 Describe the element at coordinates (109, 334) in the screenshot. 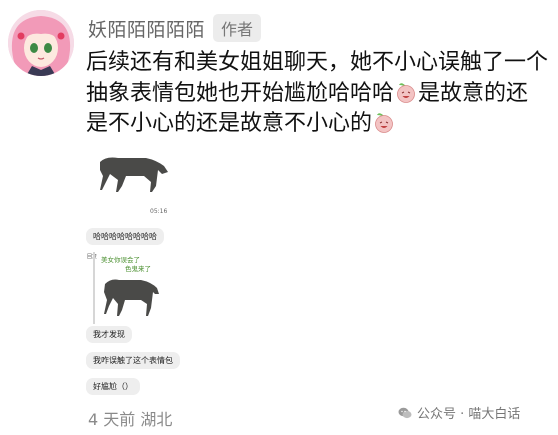

I see `chat-bubble-discover: 我才发现` at that location.